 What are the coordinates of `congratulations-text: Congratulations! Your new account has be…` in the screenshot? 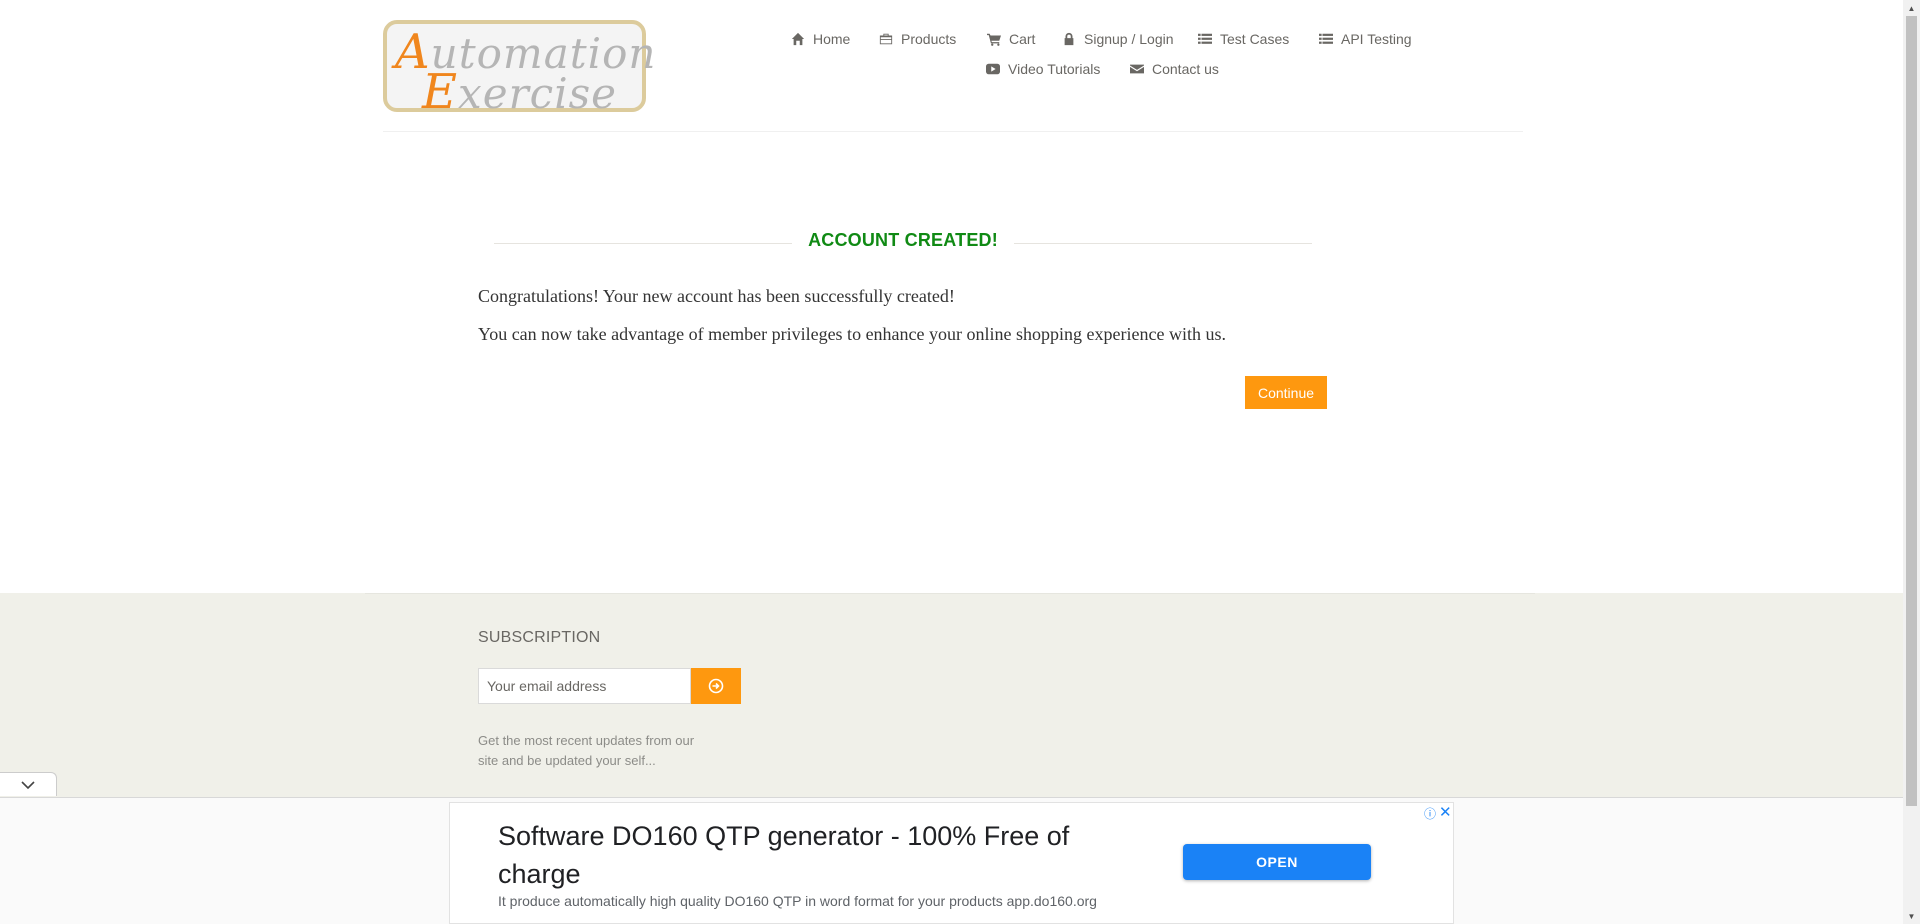 It's located at (716, 296).